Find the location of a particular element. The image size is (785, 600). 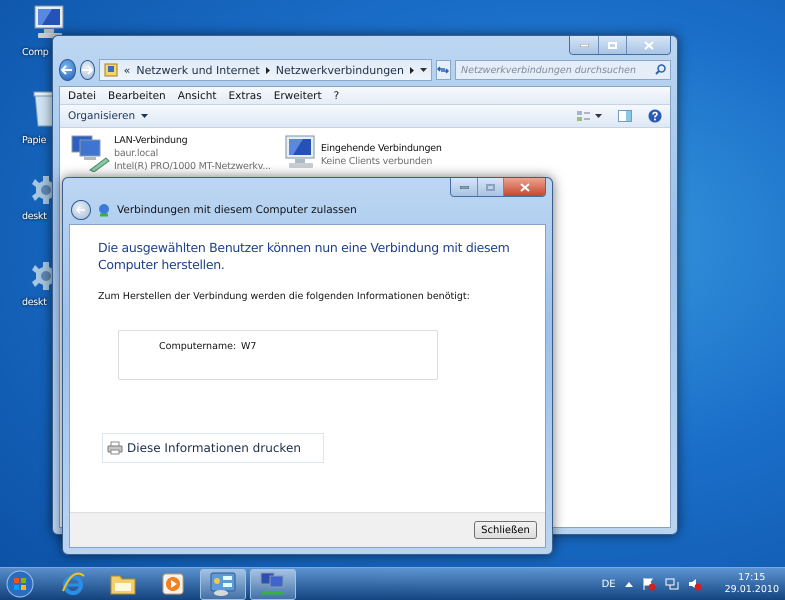

connection-name: Eingehende Verbindungen is located at coordinates (381, 148).